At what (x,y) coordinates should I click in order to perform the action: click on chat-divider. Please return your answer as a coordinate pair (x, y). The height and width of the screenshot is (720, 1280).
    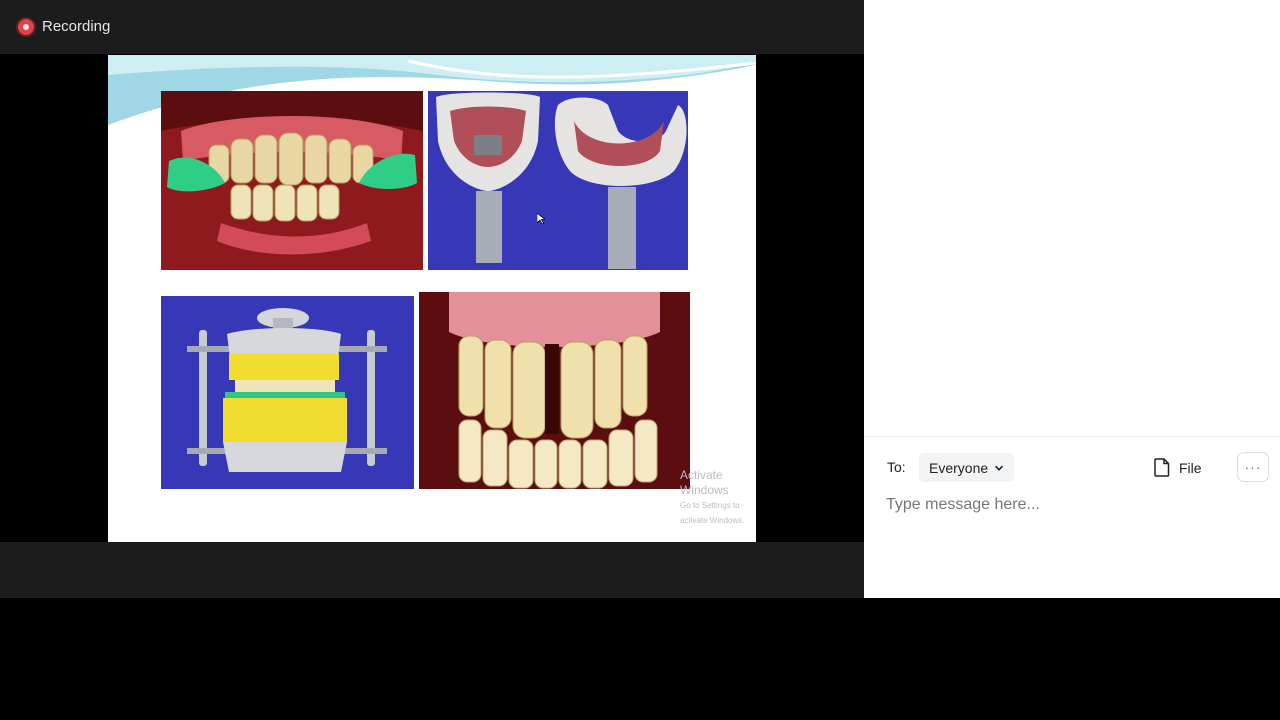
    Looking at the image, I should click on (1072, 436).